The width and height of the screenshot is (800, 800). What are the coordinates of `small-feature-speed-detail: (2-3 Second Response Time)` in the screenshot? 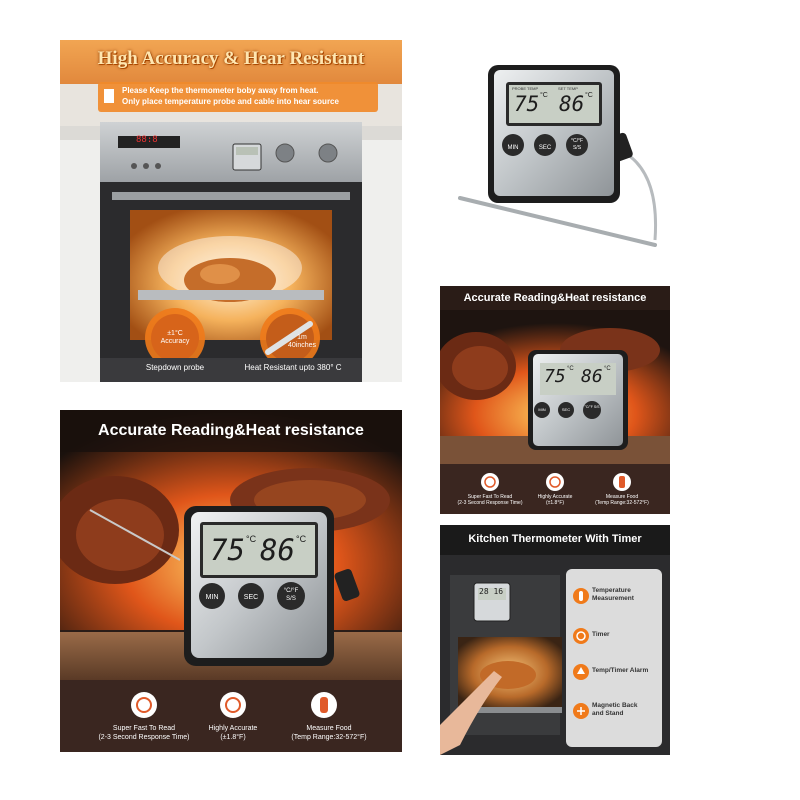 It's located at (490, 503).